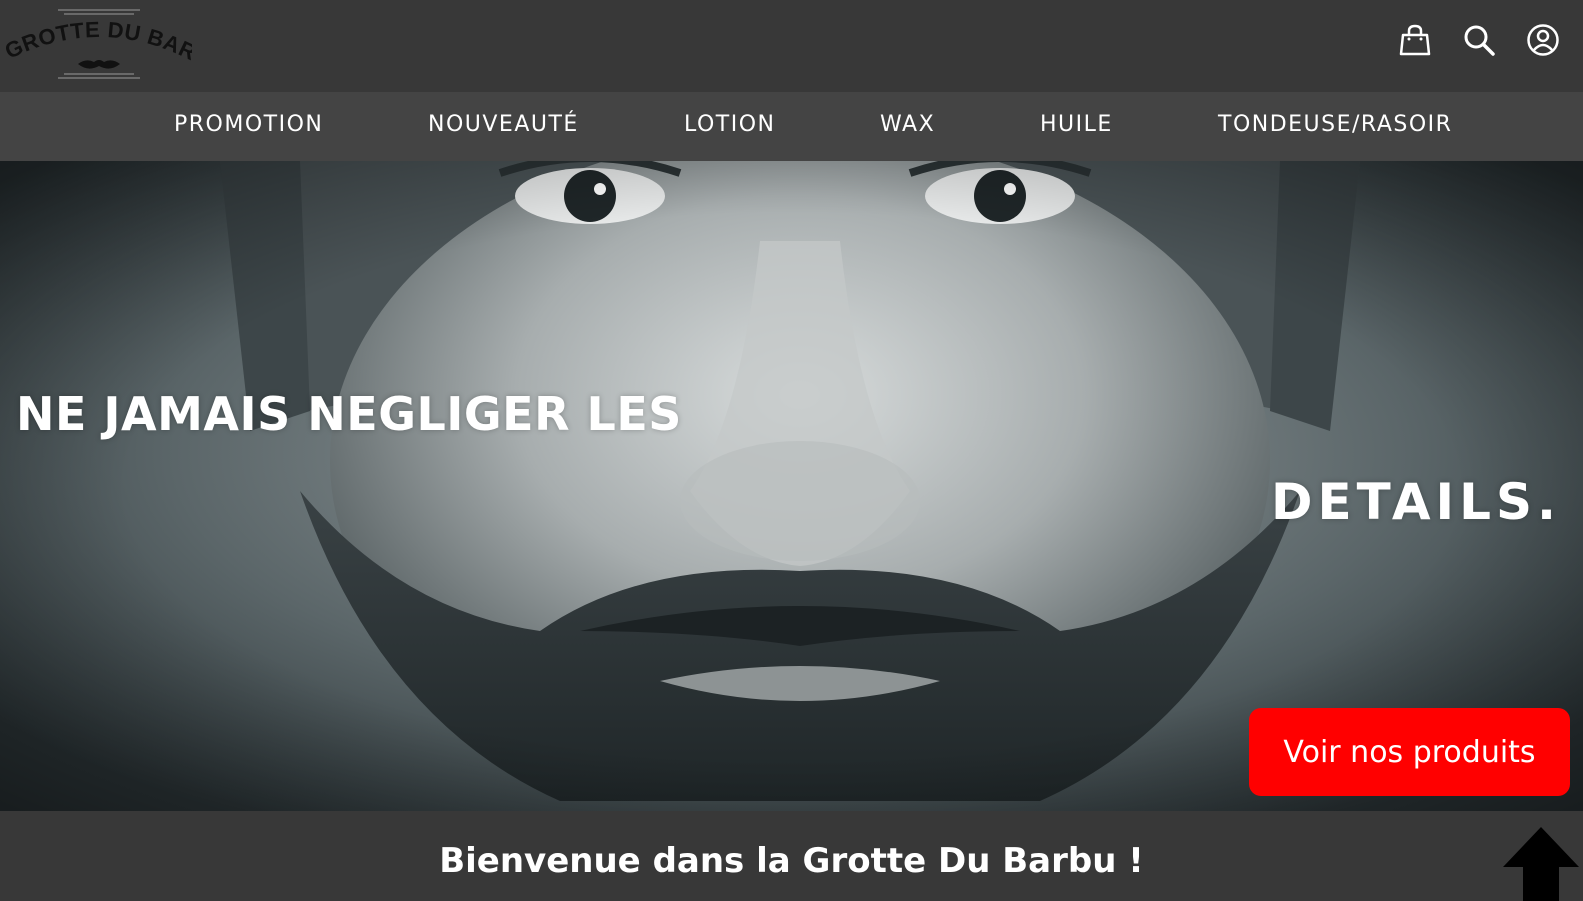 This screenshot has height=901, width=1583. I want to click on hero-headline-left: NE JAMAIS NEGLIGER LES, so click(349, 414).